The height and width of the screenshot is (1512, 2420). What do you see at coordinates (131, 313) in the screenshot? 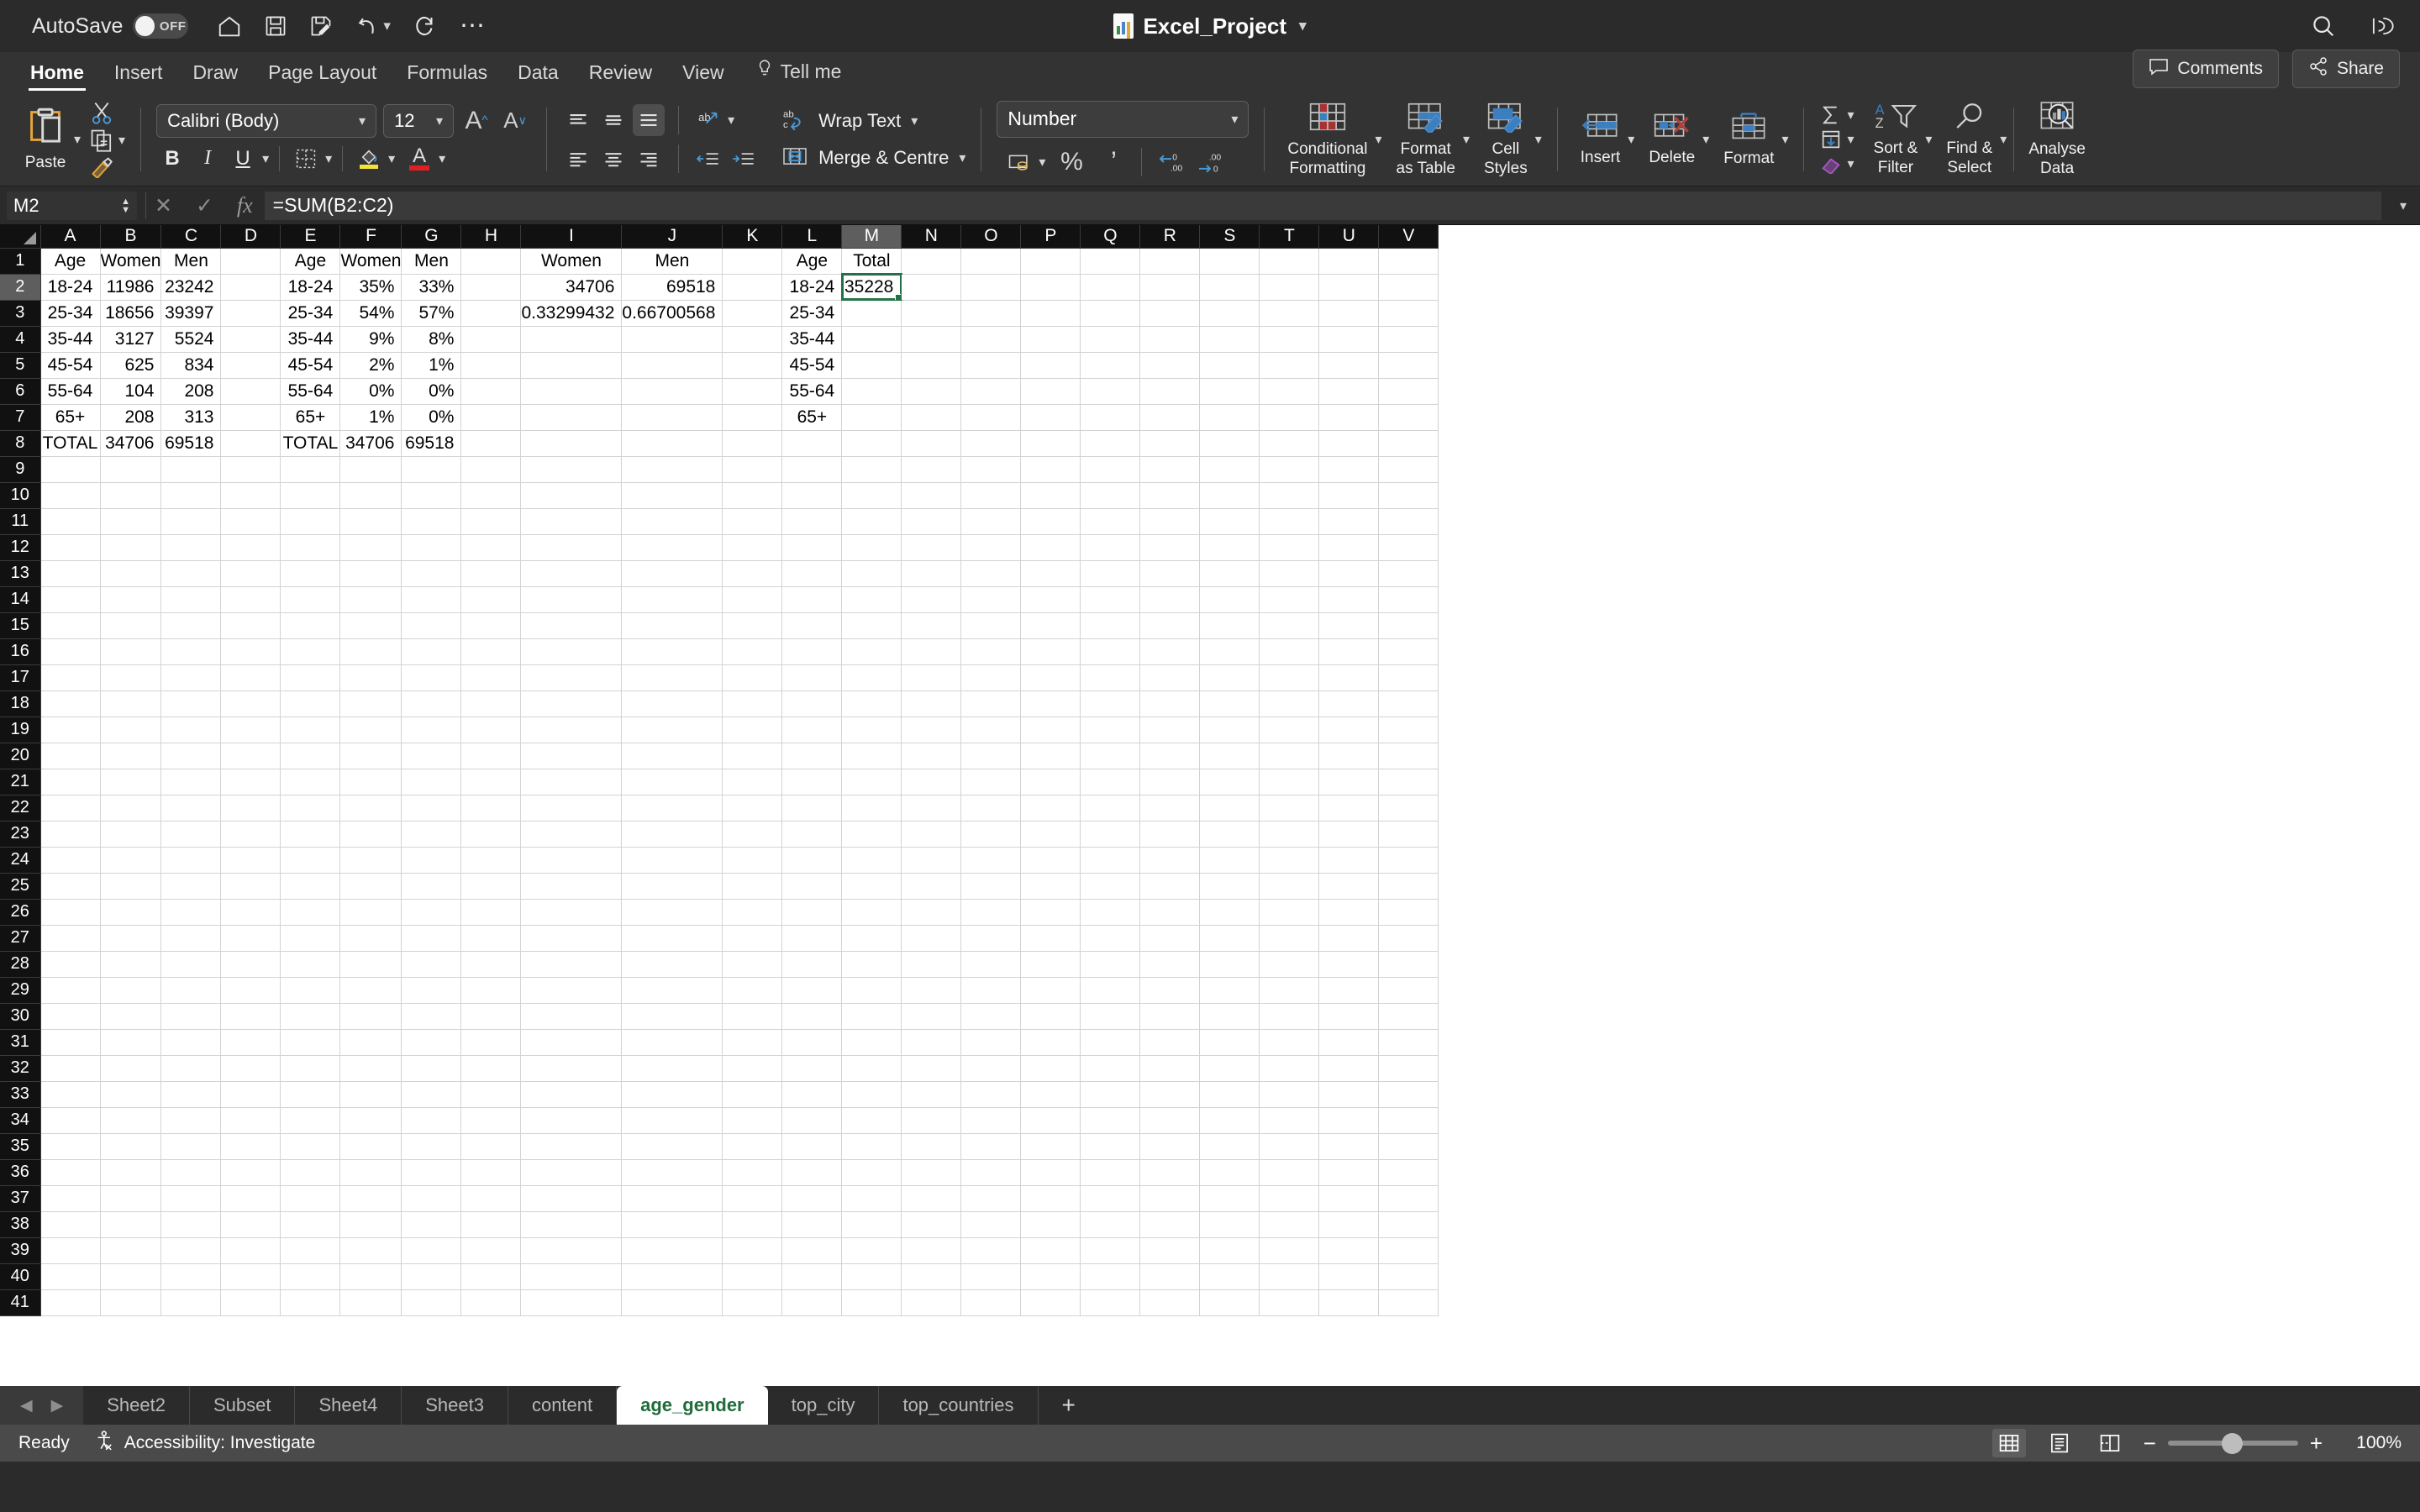
I see `cell-B3: 18656` at bounding box center [131, 313].